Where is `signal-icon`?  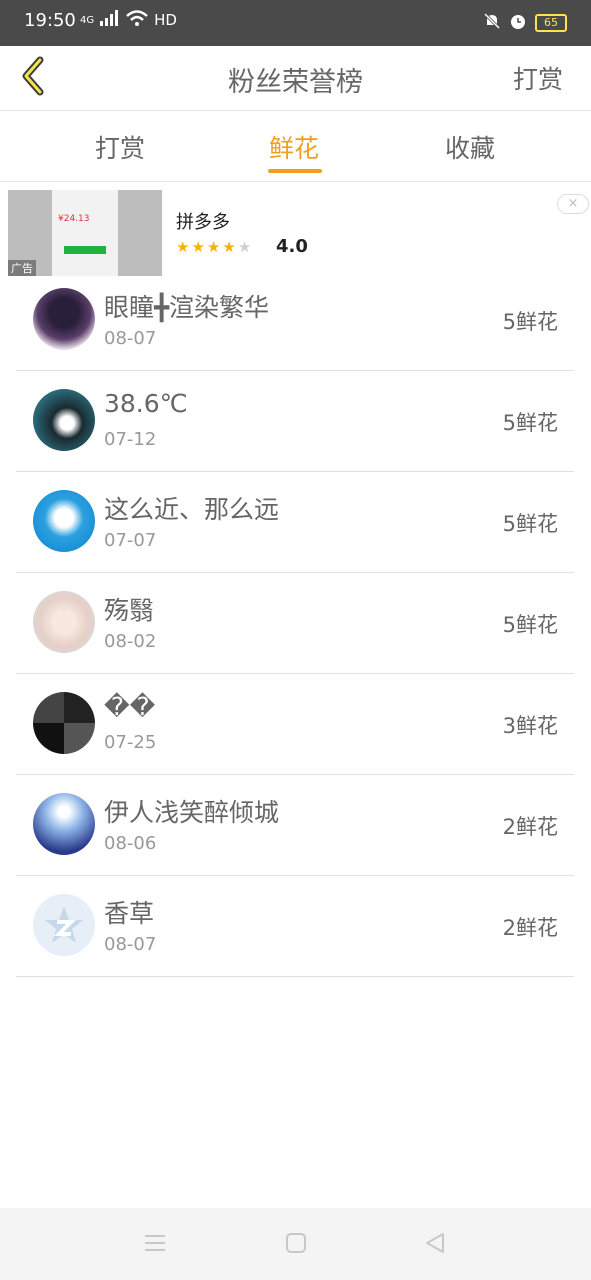 signal-icon is located at coordinates (110, 20).